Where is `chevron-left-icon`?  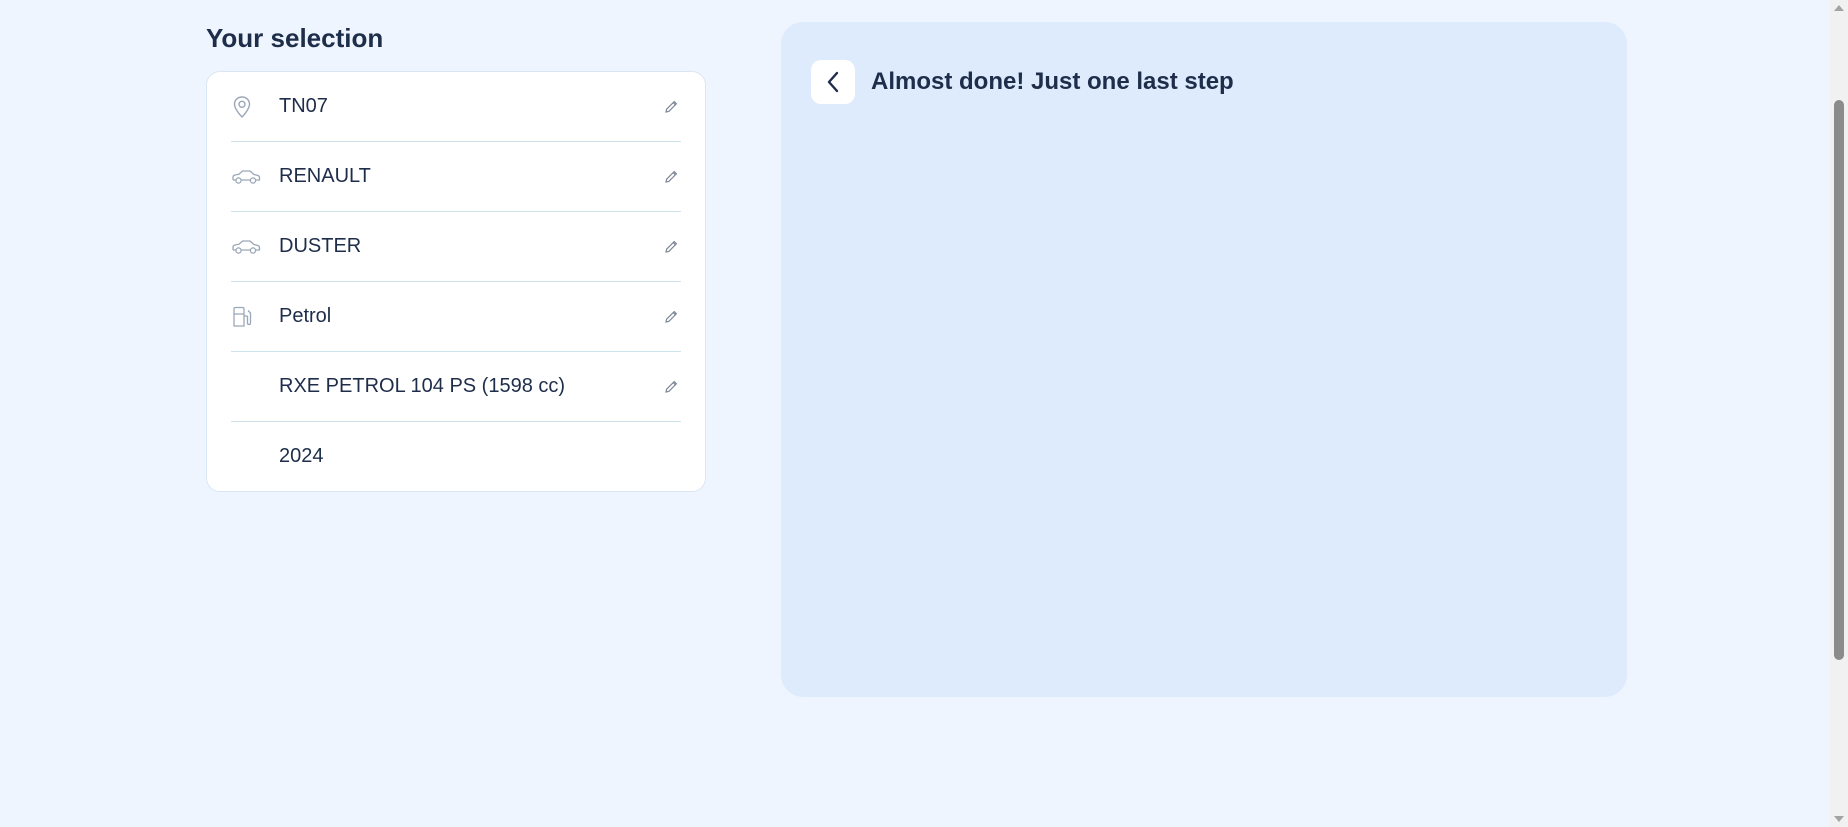
chevron-left-icon is located at coordinates (833, 82).